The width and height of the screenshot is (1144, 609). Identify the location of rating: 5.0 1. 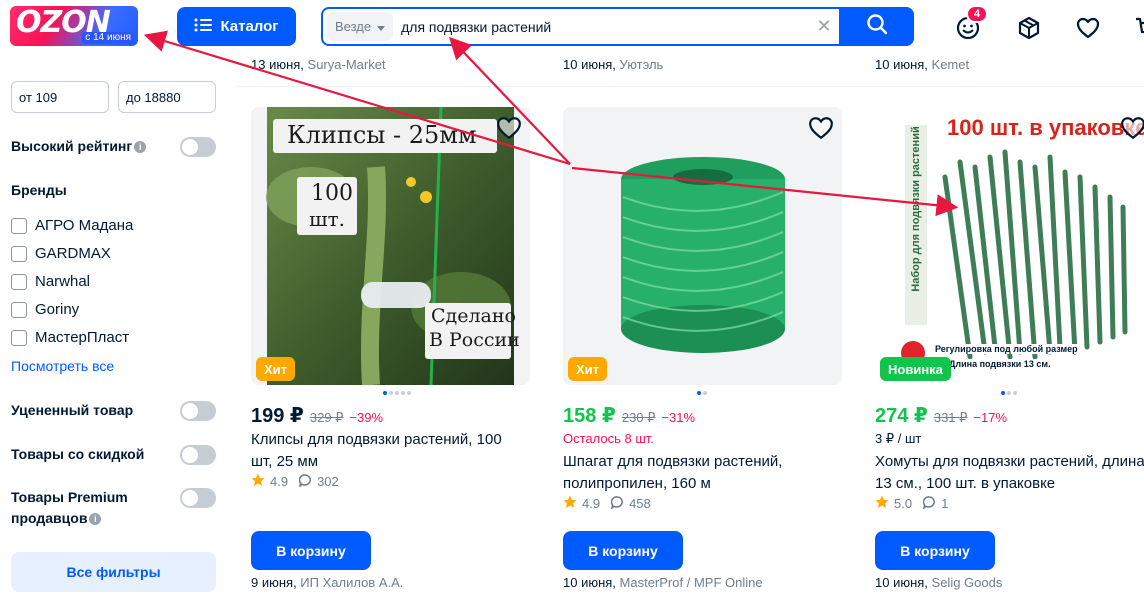
(911, 503).